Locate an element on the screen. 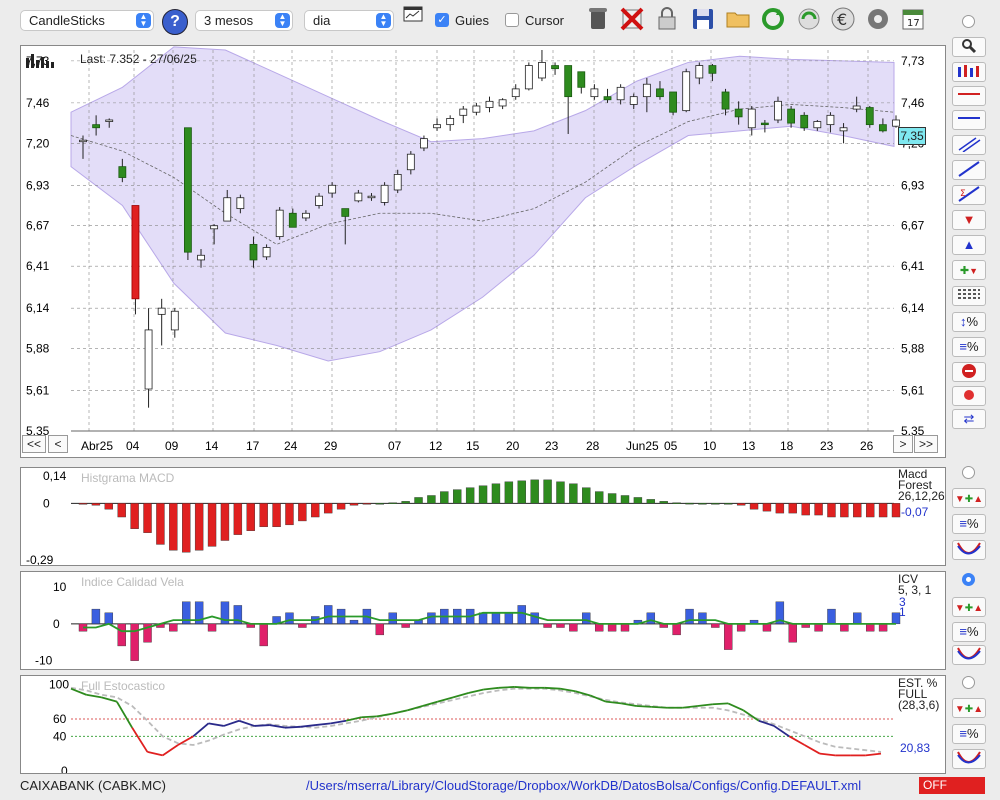 The height and width of the screenshot is (800, 1000). zoom-tool is located at coordinates (969, 47).